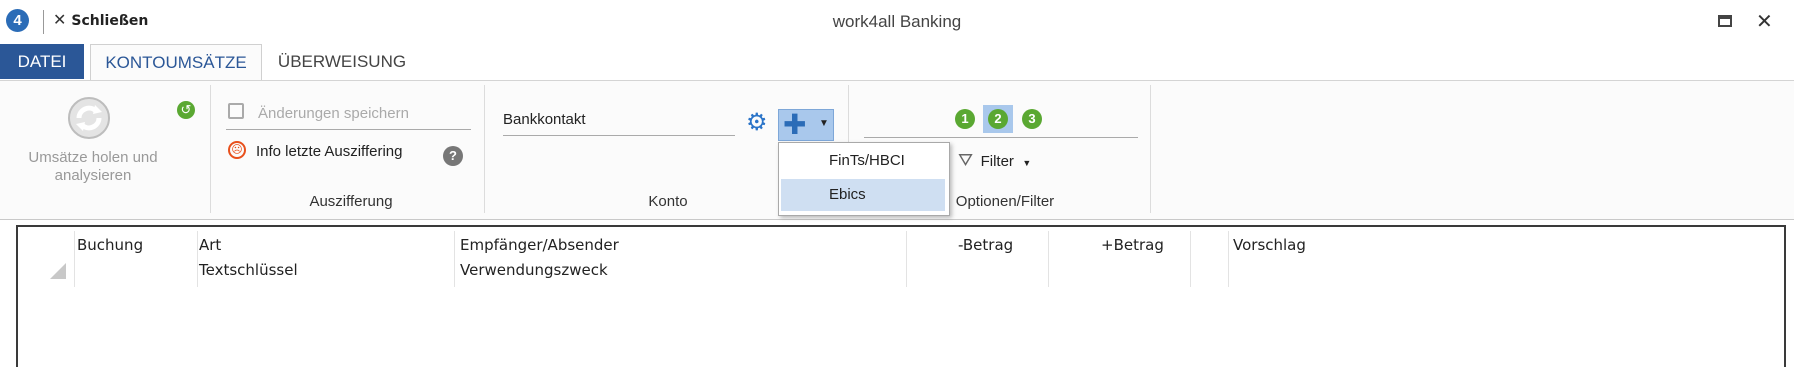  I want to click on funnel-icon: ⛛, so click(966, 160).